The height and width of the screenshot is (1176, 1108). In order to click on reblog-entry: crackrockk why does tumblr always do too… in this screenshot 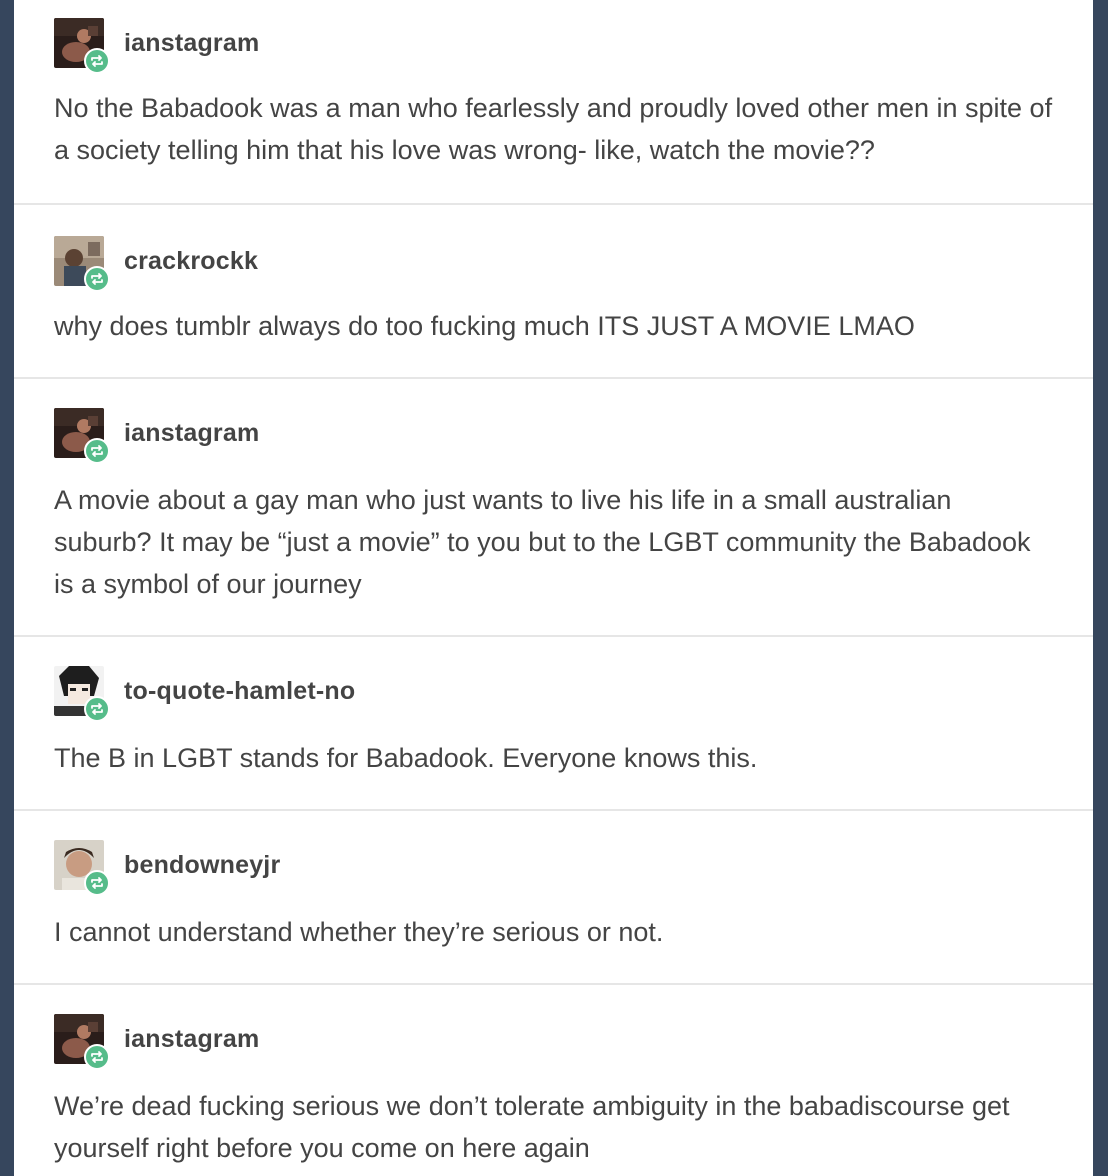, I will do `click(553, 290)`.